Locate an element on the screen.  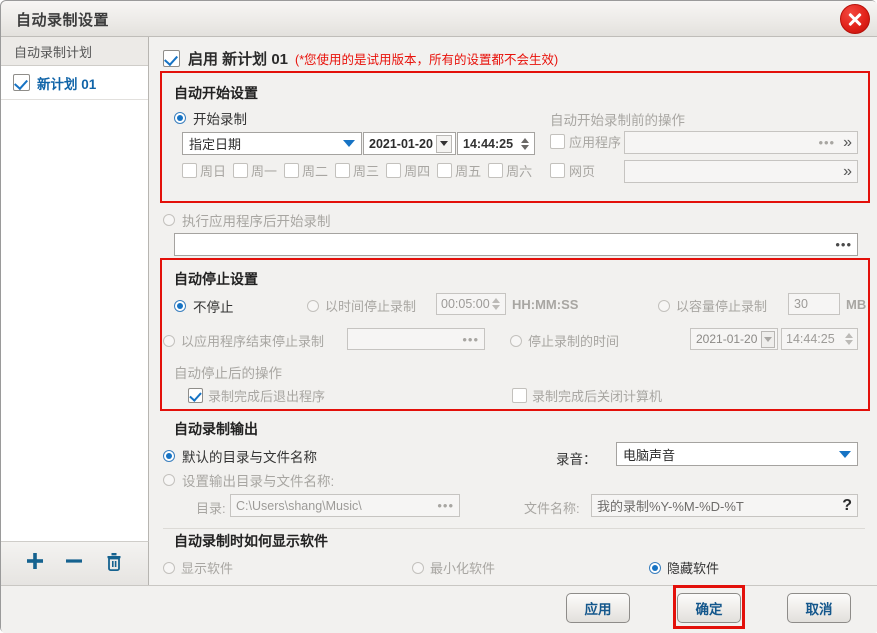
radio-stop-by-app-end-label: 以应用程序结束停止录制 is located at coordinates (253, 341).